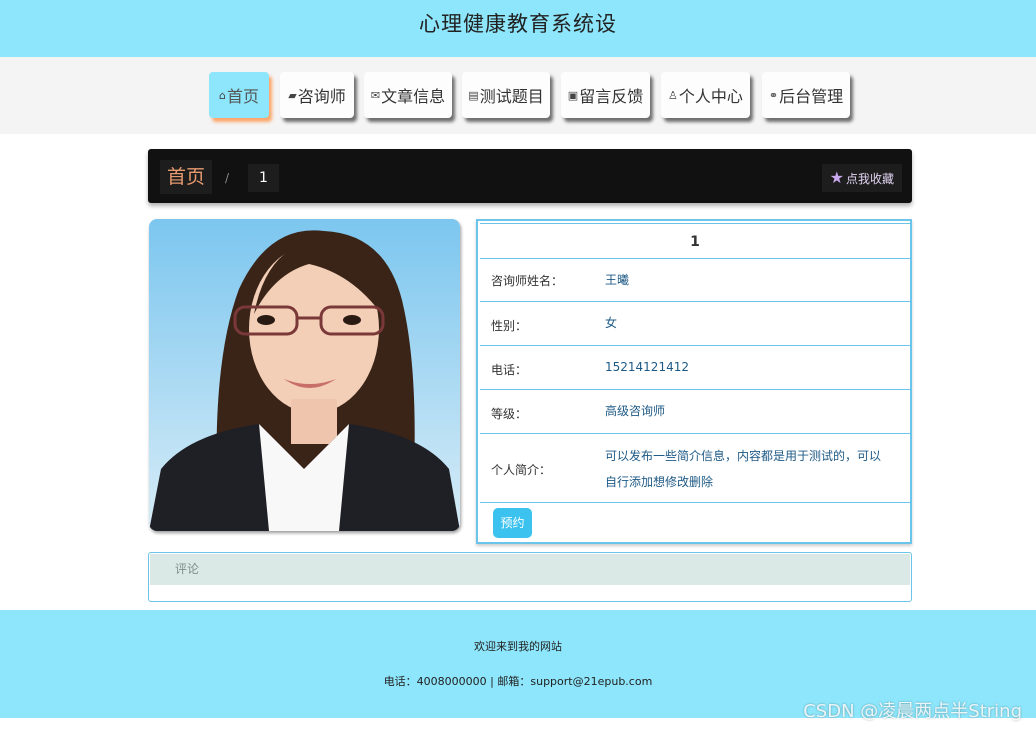 Image resolution: width=1036 pixels, height=730 pixels. What do you see at coordinates (530, 569) in the screenshot?
I see `comment-title: 评论` at bounding box center [530, 569].